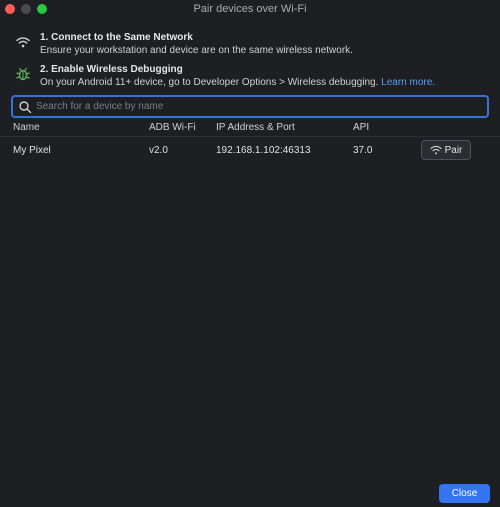 This screenshot has height=507, width=500. Describe the element at coordinates (172, 127) in the screenshot. I see `column-header-adb-wifi: ADB Wi-Fi` at that location.